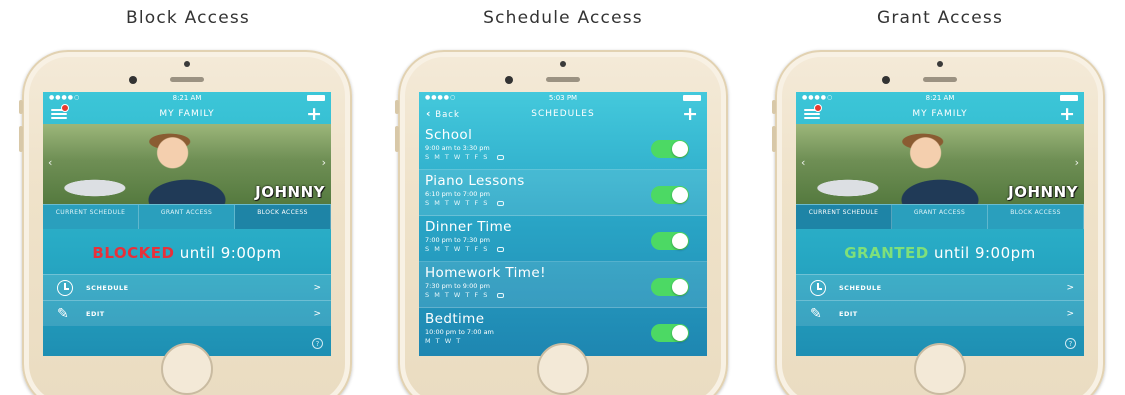 This screenshot has height=395, width=1125. What do you see at coordinates (940, 18) in the screenshot?
I see `grant-access-heading: Grant Access` at bounding box center [940, 18].